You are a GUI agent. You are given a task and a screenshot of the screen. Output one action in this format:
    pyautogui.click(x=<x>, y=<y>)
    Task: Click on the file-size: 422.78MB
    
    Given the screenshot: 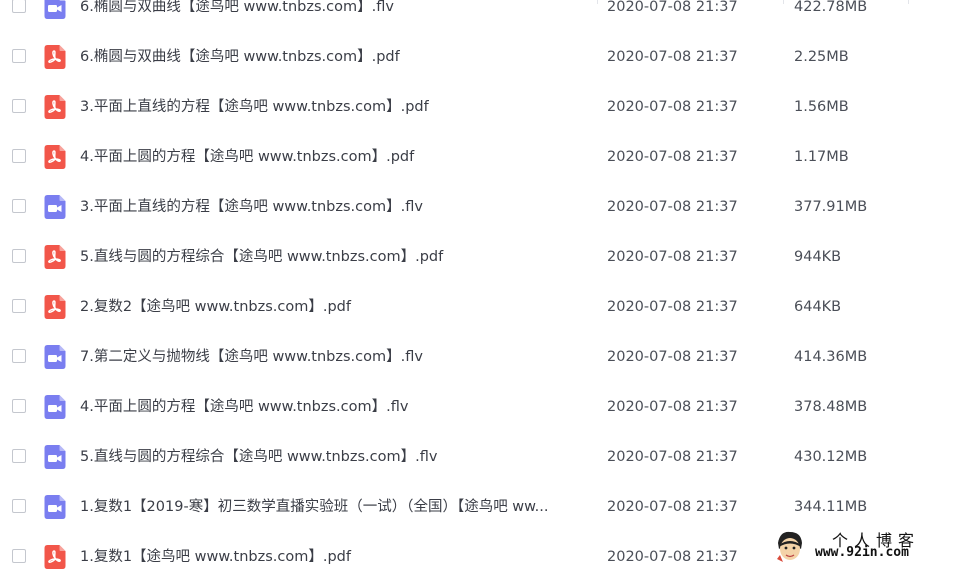 What is the action you would take?
    pyautogui.click(x=831, y=7)
    